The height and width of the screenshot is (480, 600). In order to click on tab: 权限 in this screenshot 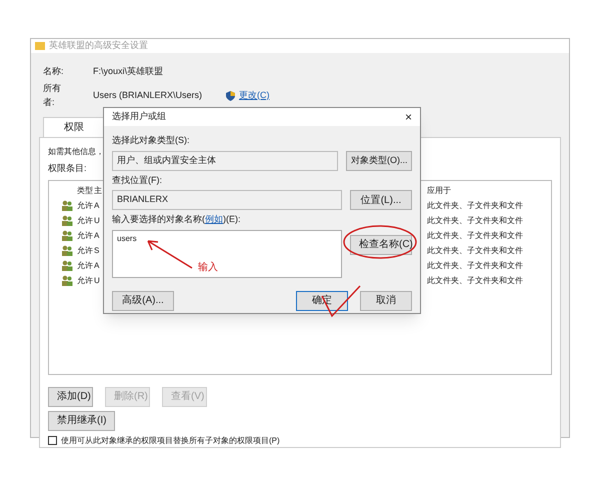, I will do `click(74, 127)`.